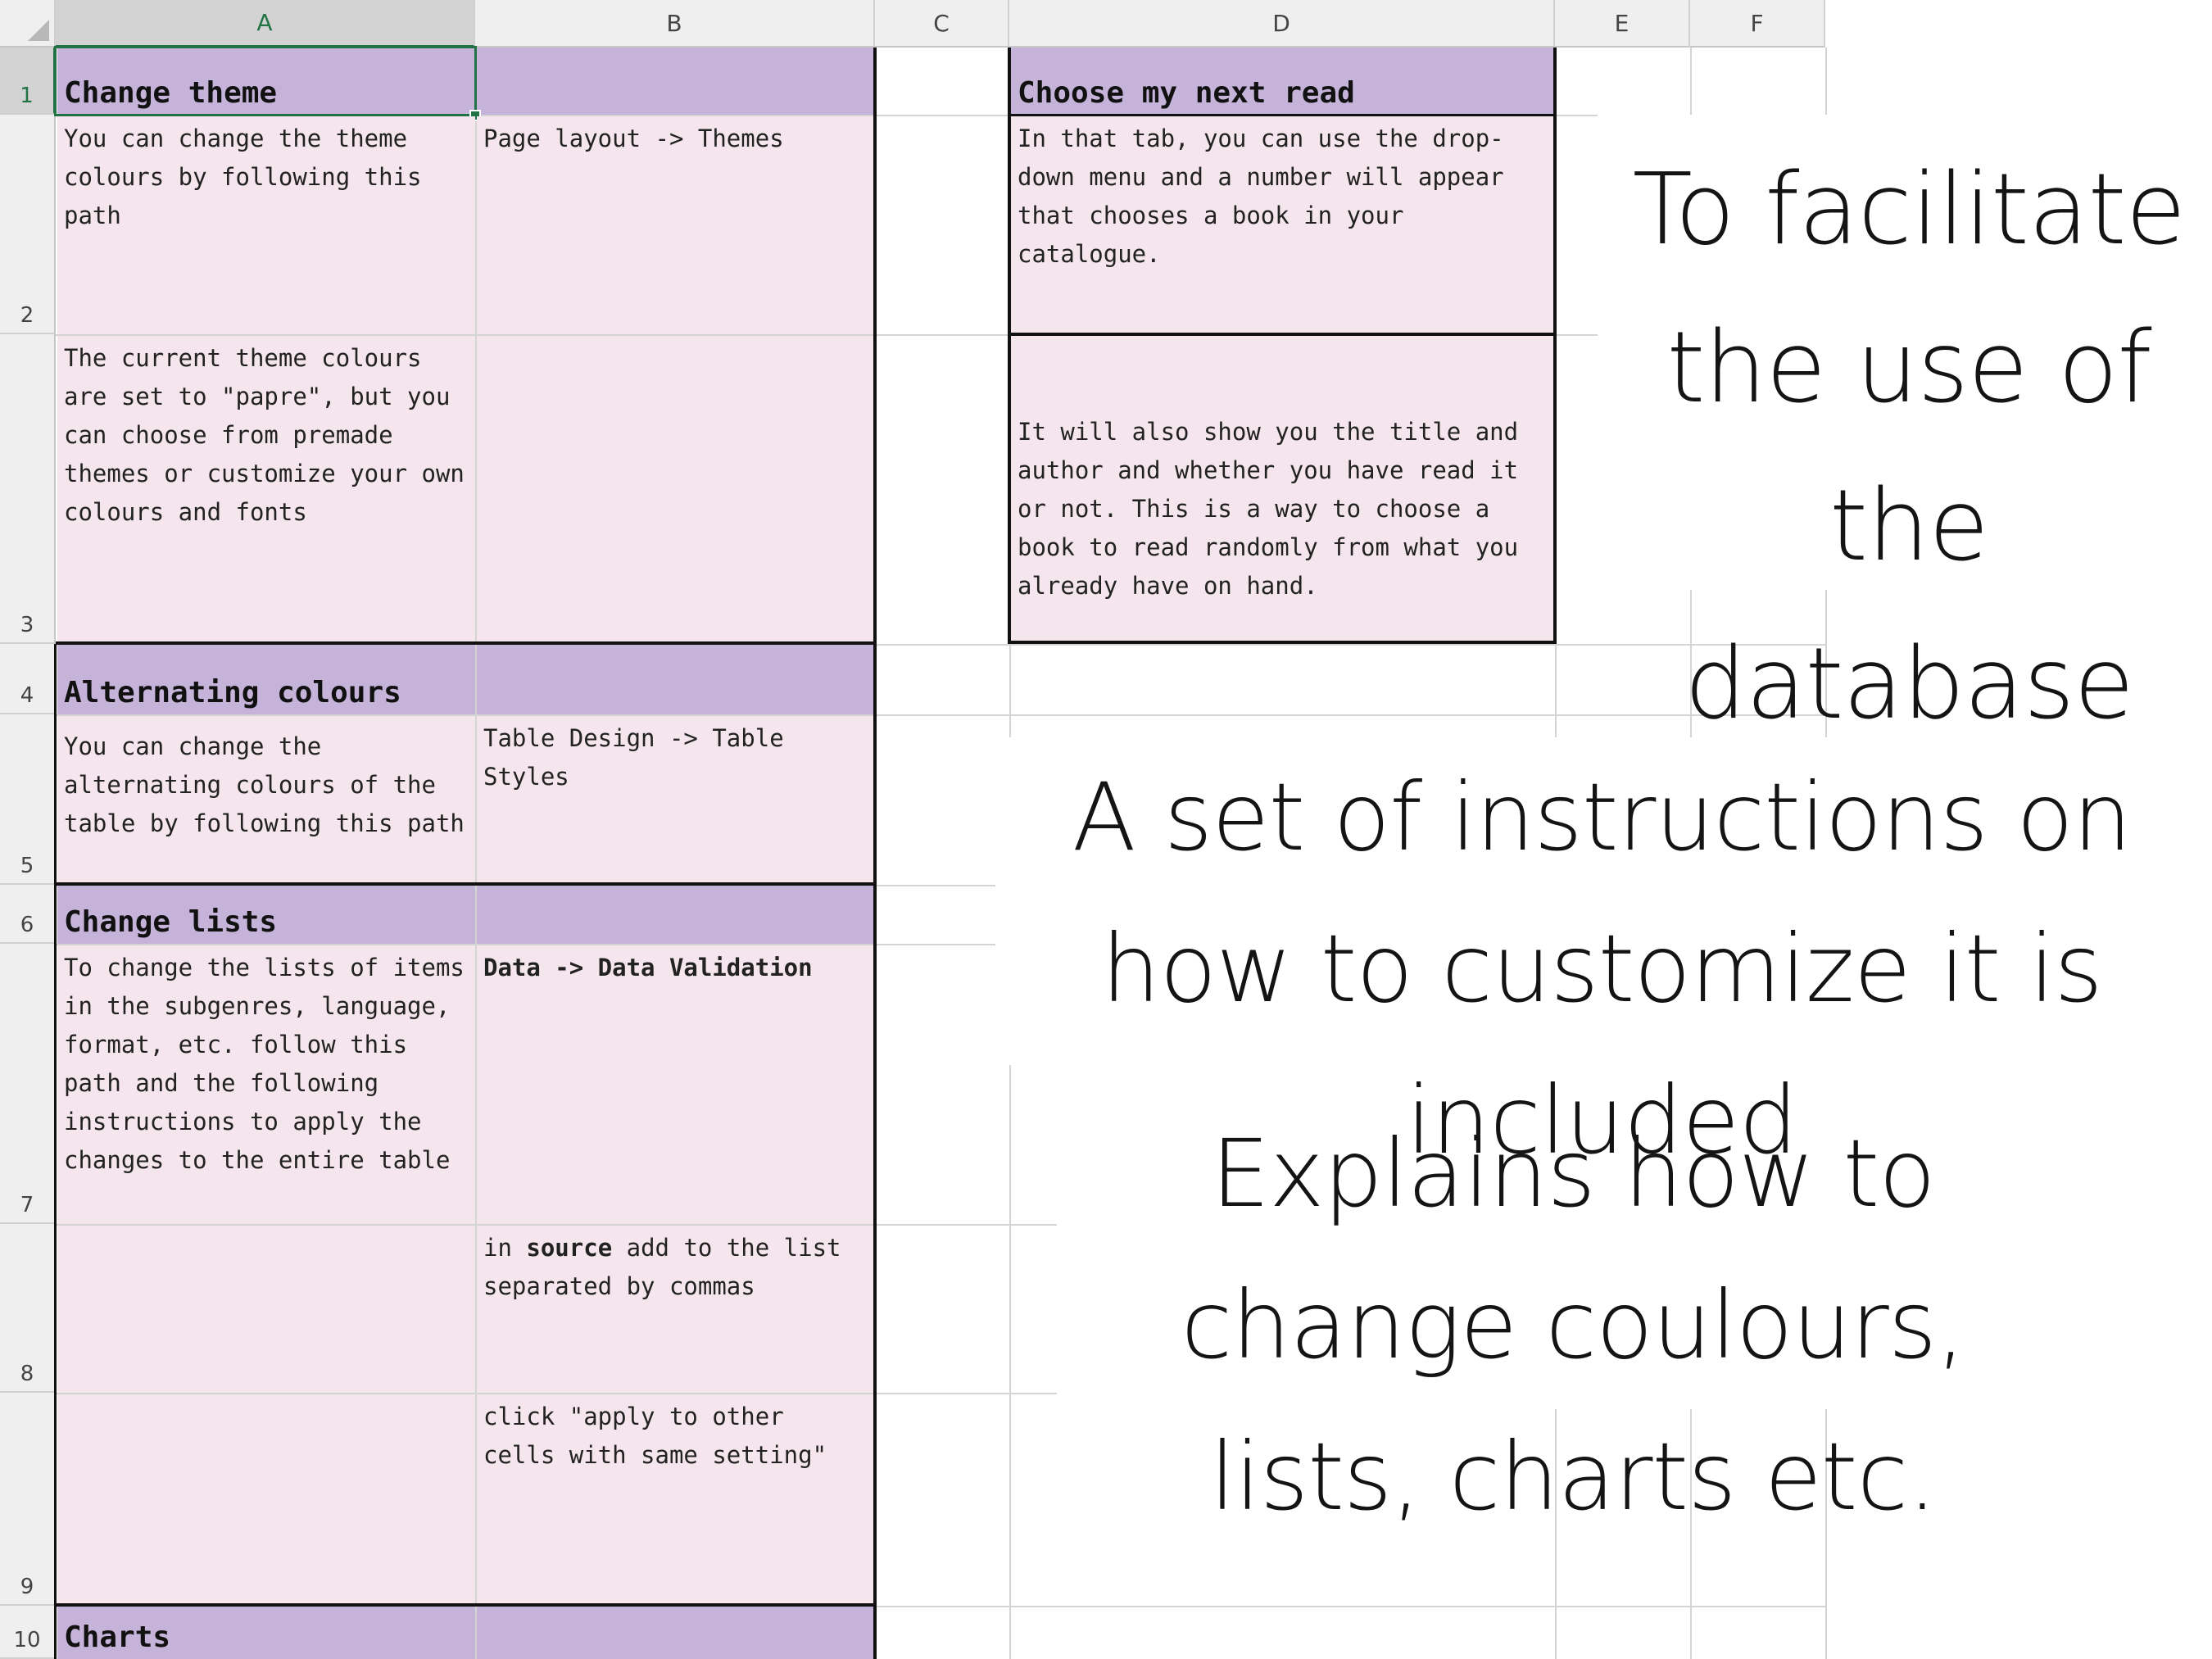  What do you see at coordinates (28, 799) in the screenshot?
I see `row-header-5: 5` at bounding box center [28, 799].